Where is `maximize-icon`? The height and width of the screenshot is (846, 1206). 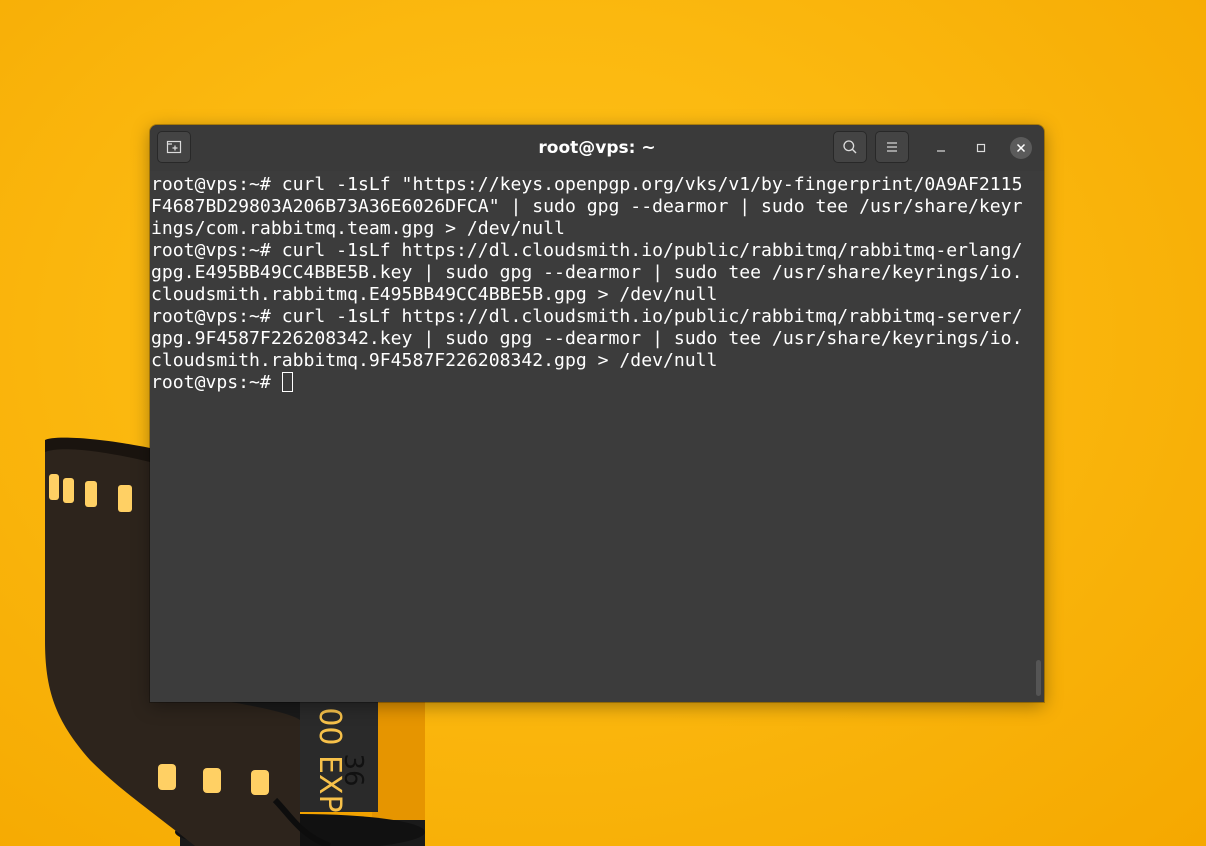
maximize-icon is located at coordinates (981, 148).